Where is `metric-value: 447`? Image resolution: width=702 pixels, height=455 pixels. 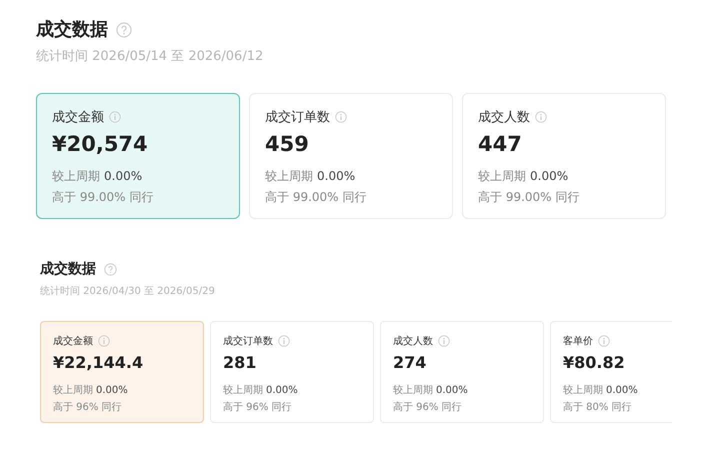 metric-value: 447 is located at coordinates (500, 144).